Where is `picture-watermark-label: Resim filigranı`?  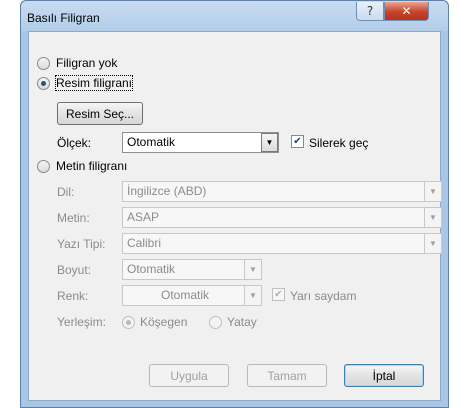
picture-watermark-label: Resim filigranı is located at coordinates (94, 83).